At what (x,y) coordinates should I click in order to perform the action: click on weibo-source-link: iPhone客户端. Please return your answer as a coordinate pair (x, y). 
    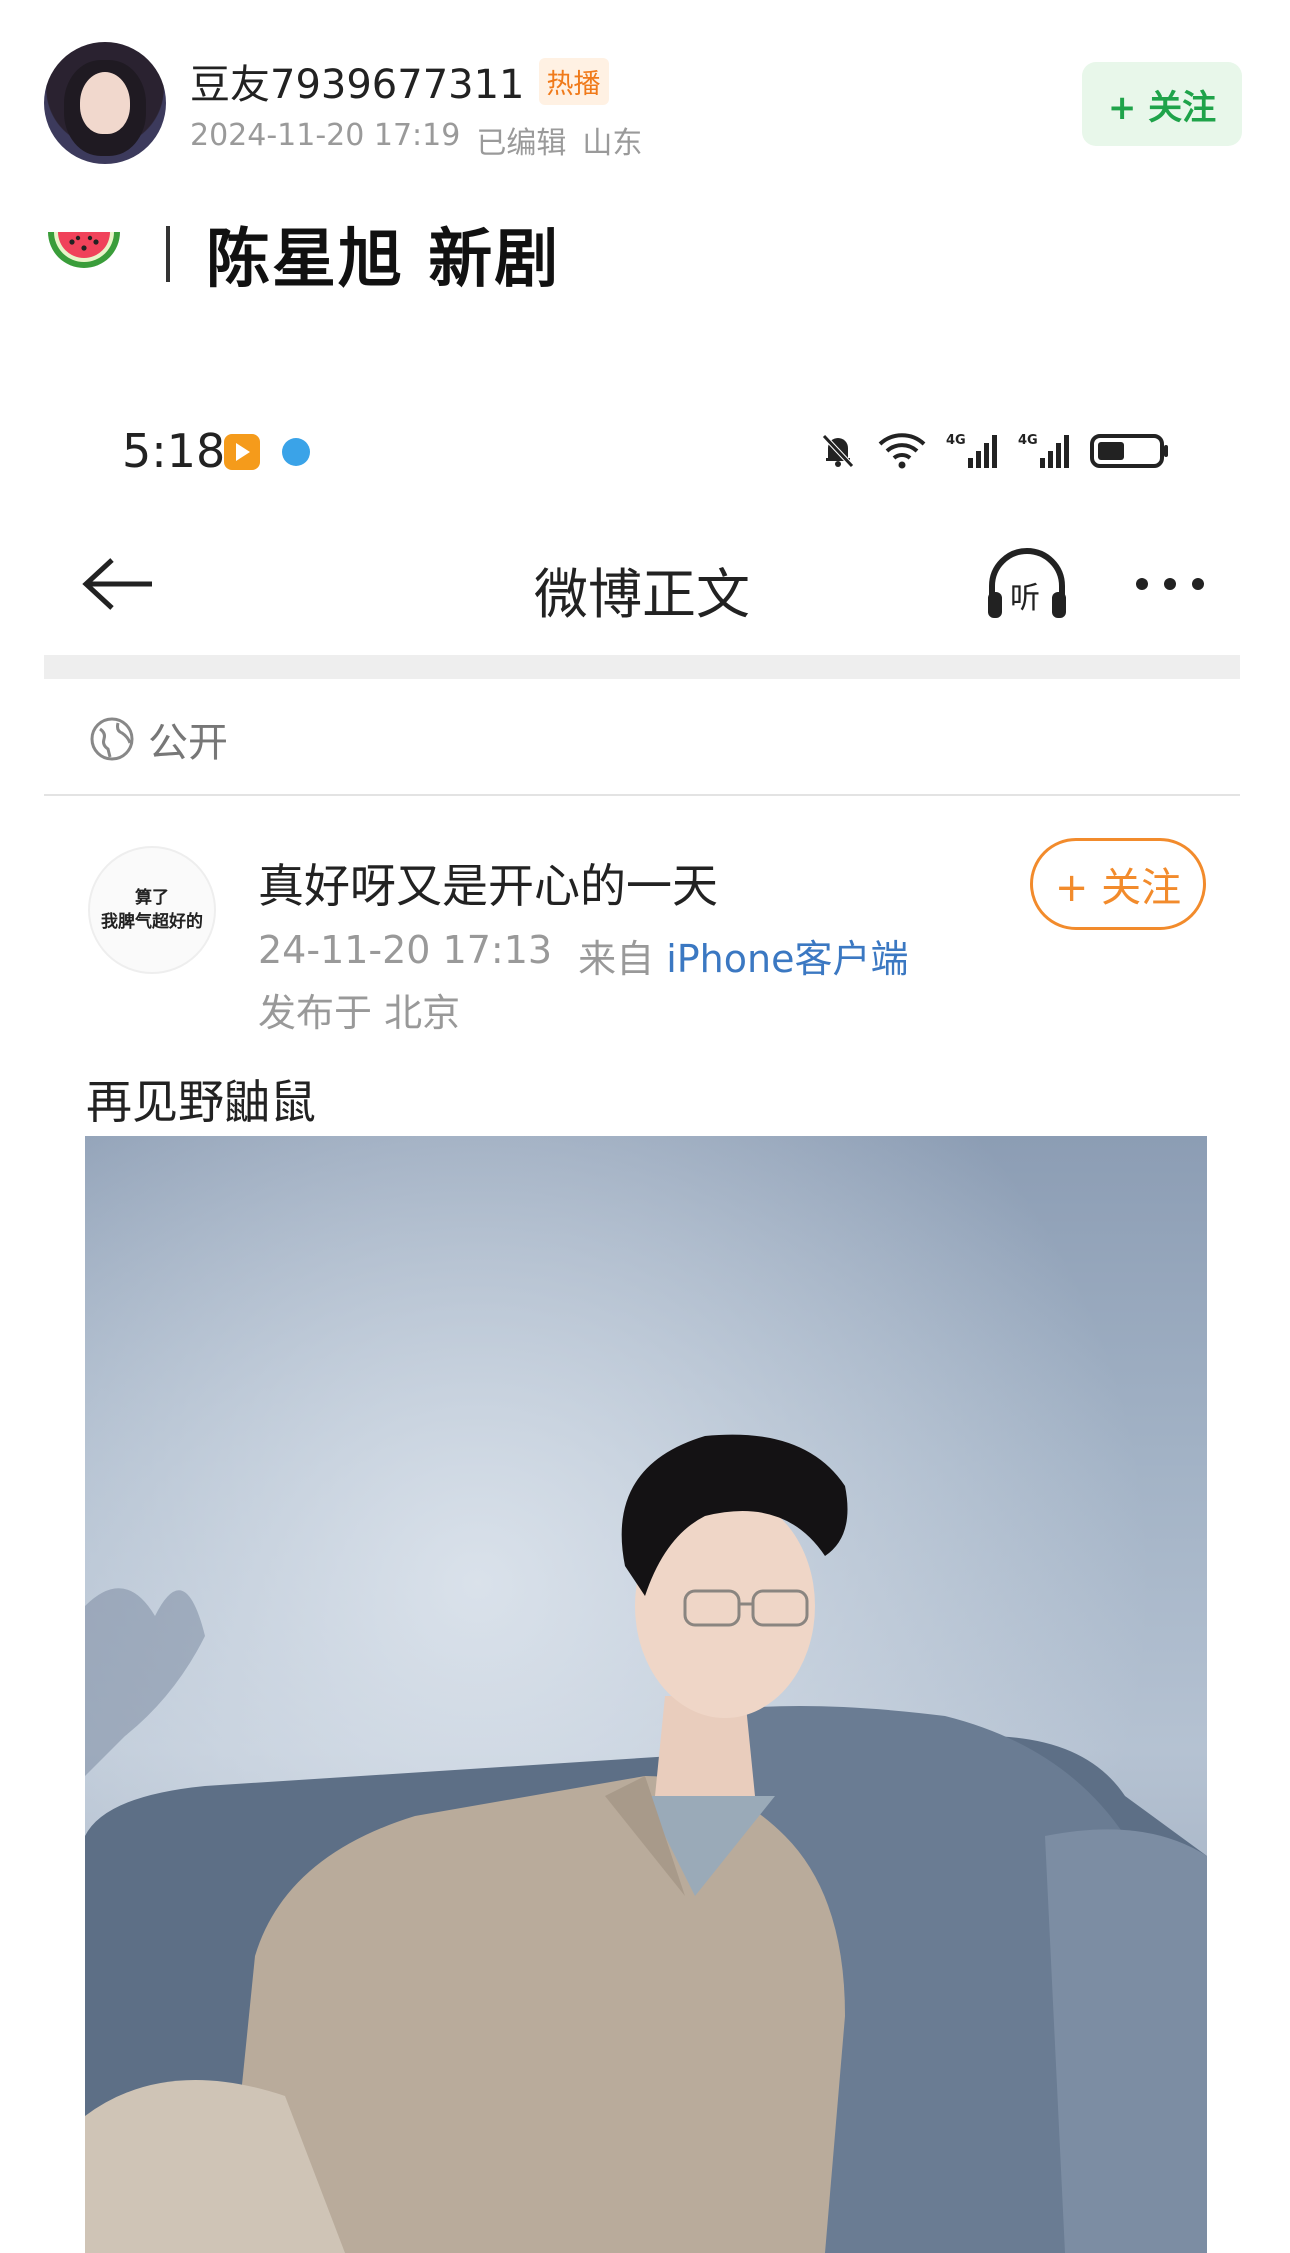
    Looking at the image, I should click on (787, 959).